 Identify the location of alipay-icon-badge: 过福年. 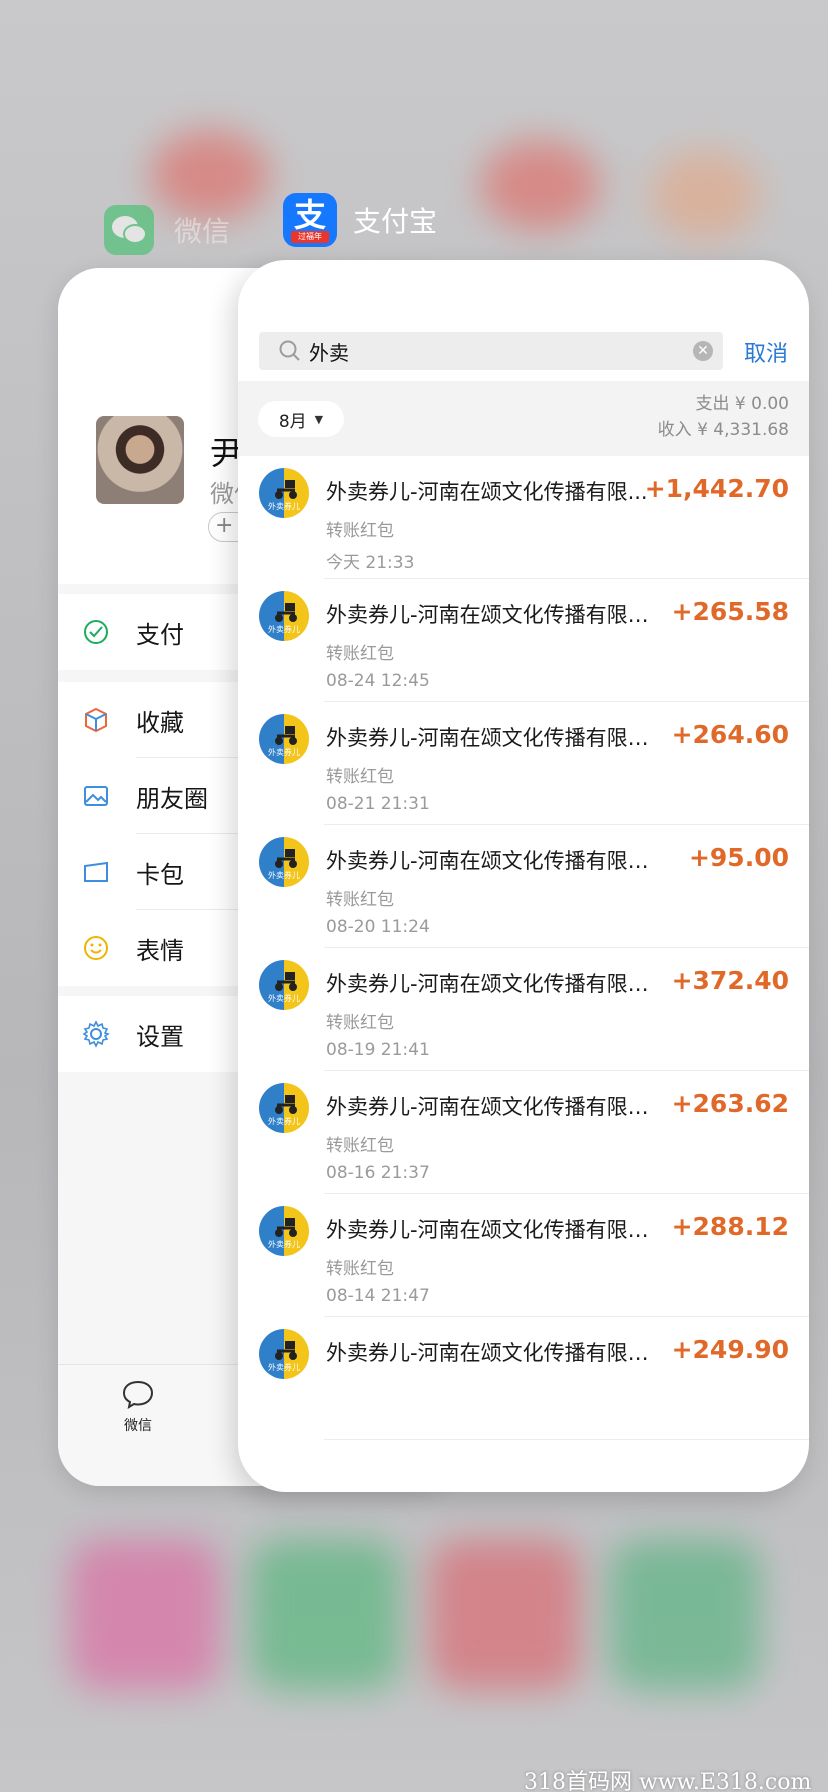
(310, 237).